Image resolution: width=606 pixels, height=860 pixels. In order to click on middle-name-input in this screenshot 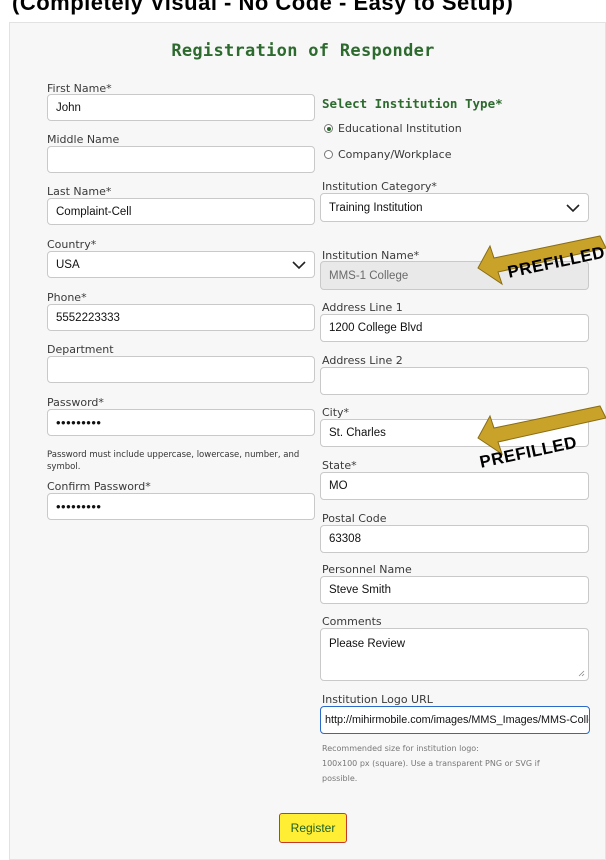, I will do `click(181, 159)`.